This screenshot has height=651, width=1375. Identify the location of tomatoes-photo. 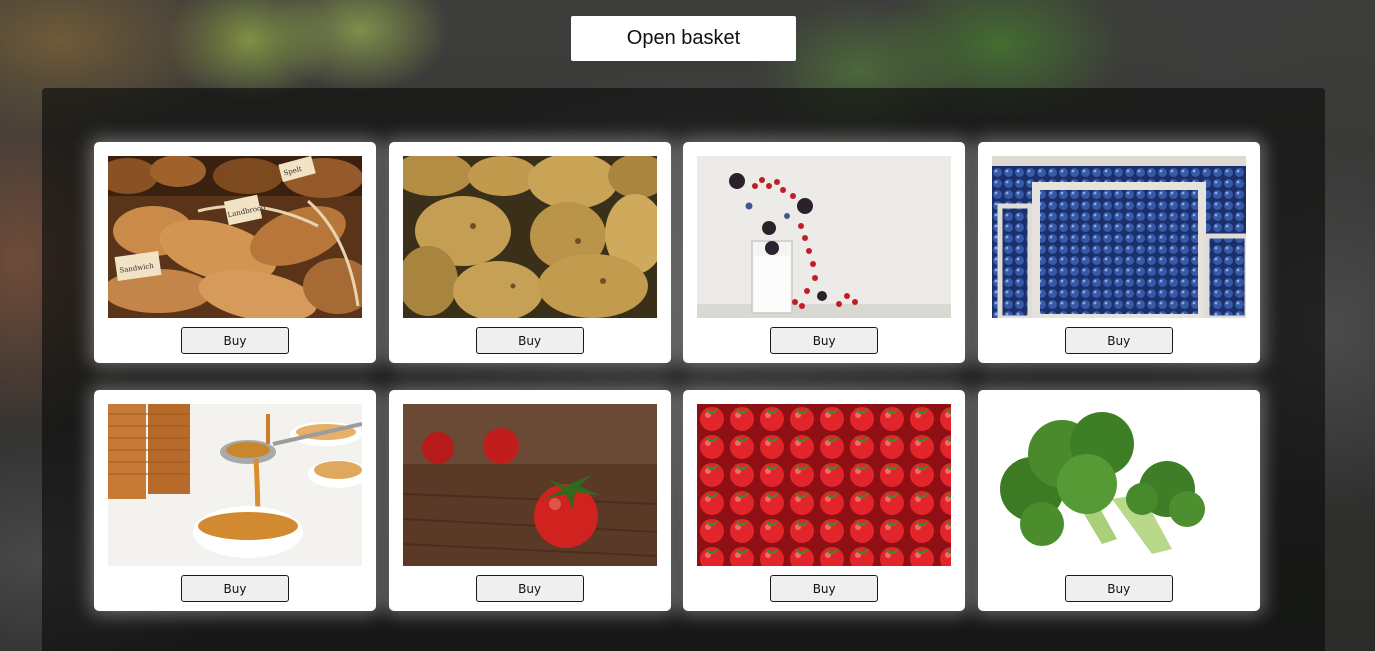
(529, 485).